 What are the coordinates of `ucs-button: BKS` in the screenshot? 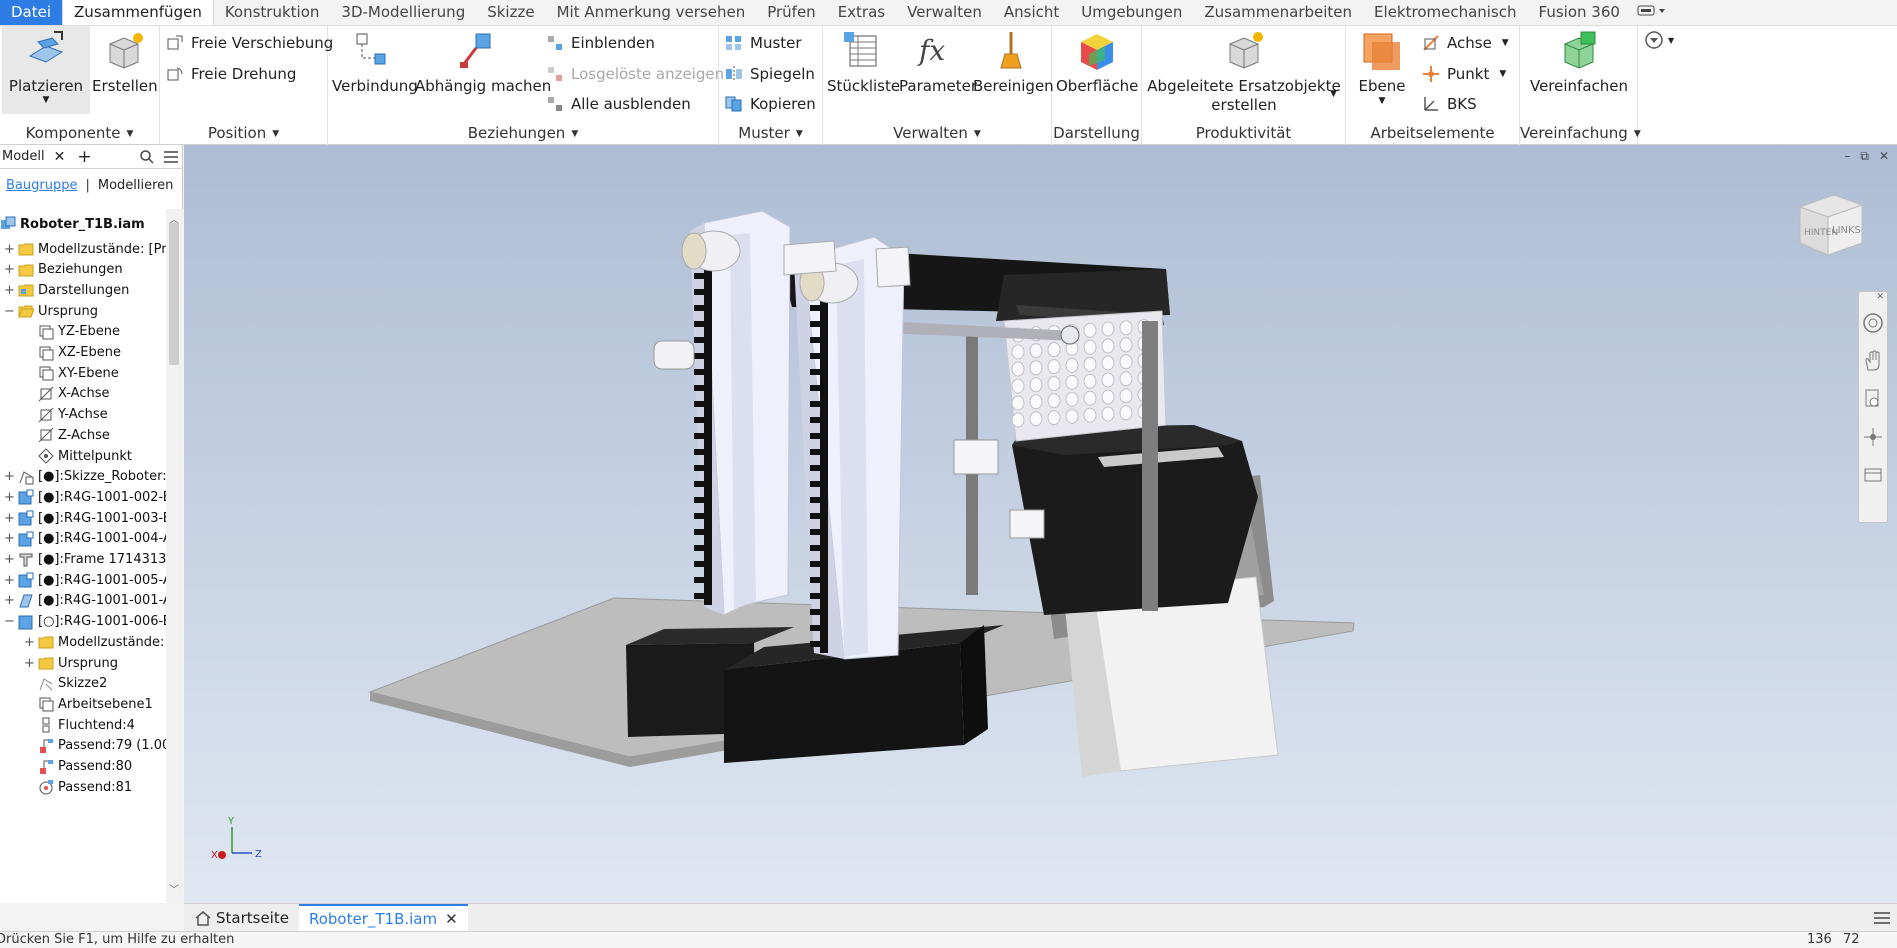 It's located at (1449, 104).